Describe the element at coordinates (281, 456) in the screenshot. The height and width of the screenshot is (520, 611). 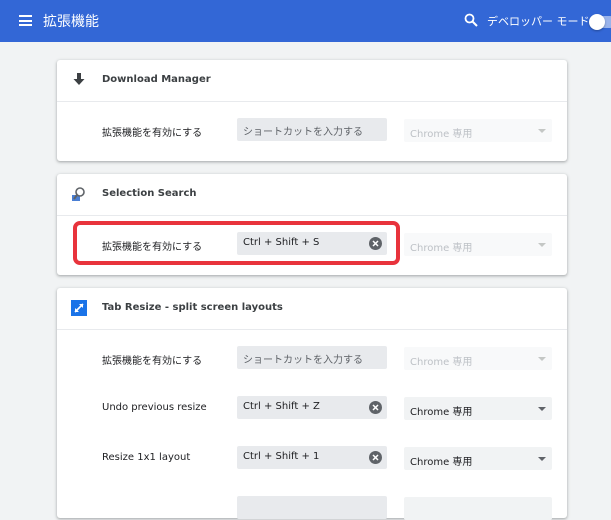
I see `shortcut-value: Ctrl + Shift + 1` at that location.